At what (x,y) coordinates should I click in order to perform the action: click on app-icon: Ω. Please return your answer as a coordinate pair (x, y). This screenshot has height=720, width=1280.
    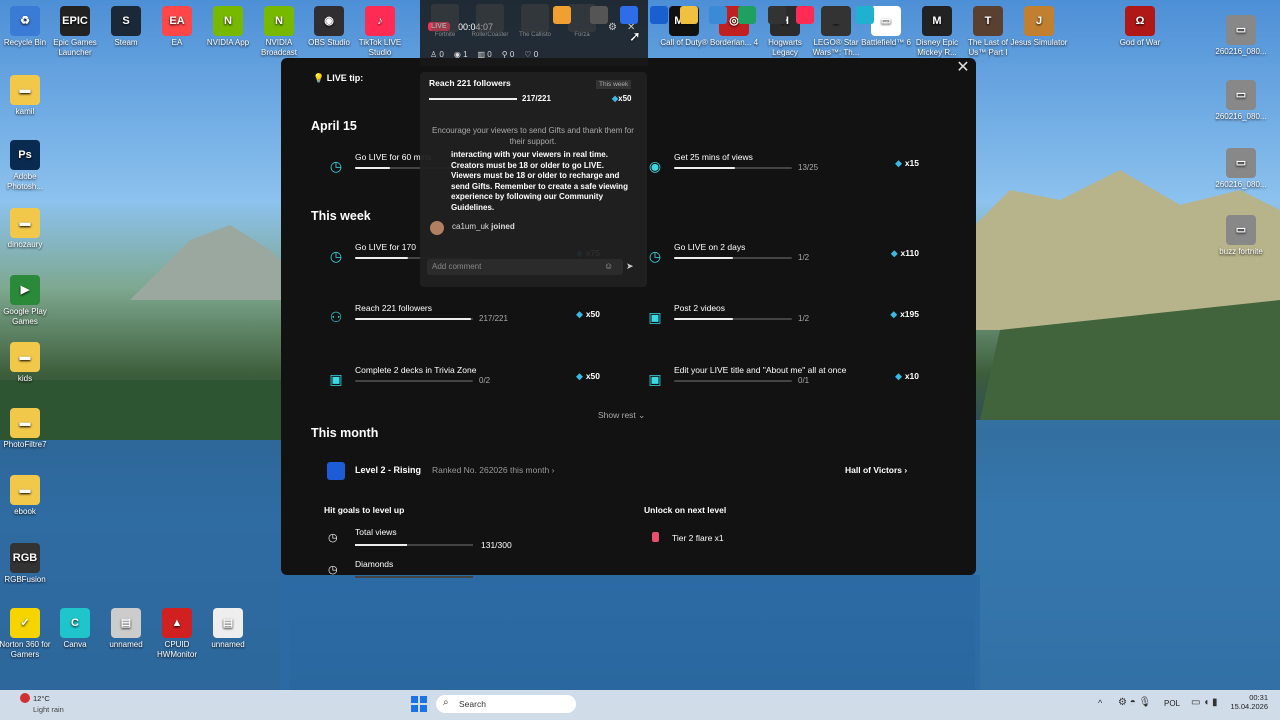
    Looking at the image, I should click on (1140, 21).